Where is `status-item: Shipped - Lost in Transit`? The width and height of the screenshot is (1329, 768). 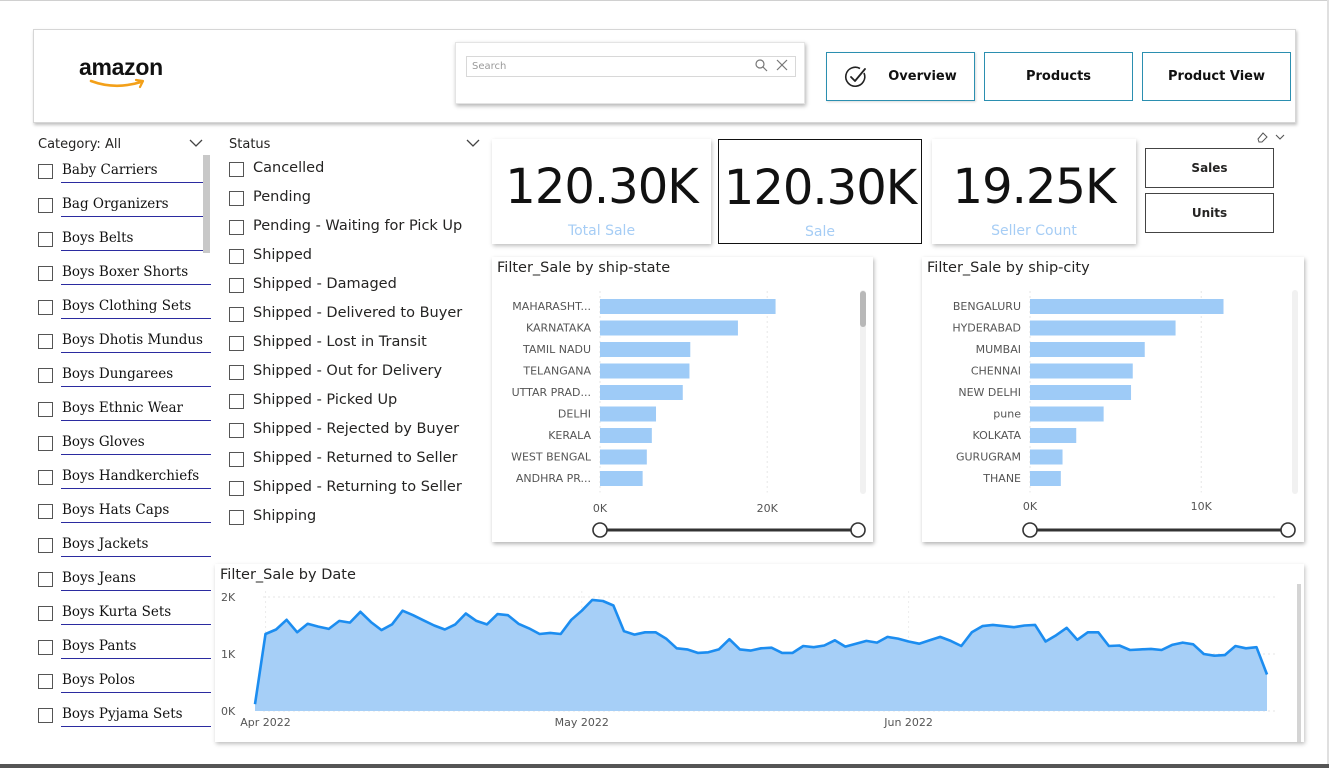 status-item: Shipped - Lost in Transit is located at coordinates (354, 344).